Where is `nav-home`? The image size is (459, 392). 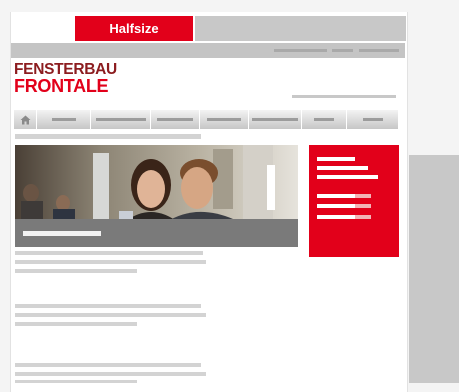 nav-home is located at coordinates (25, 119).